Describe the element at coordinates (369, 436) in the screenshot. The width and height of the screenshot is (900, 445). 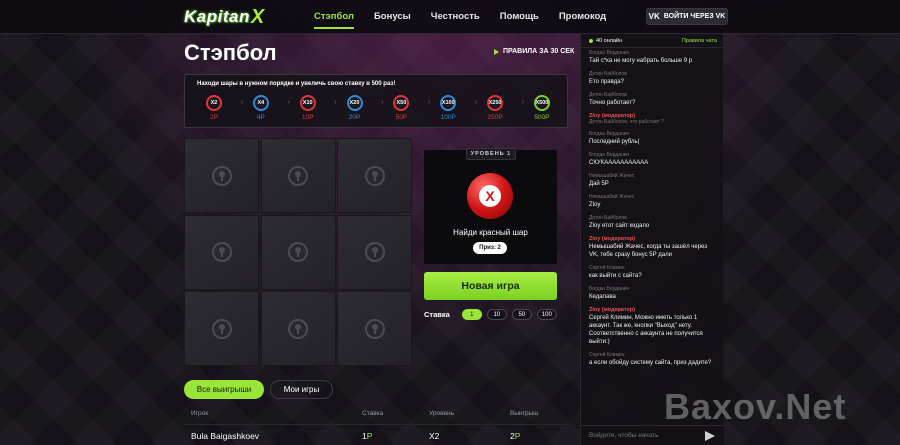
I see `row-bet-currency: Р` at that location.